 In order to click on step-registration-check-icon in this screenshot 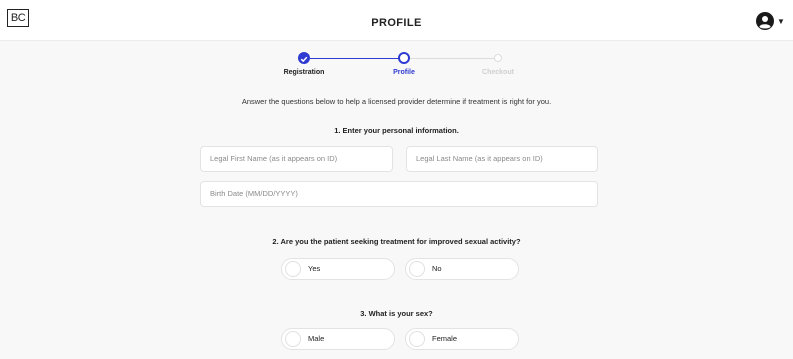, I will do `click(304, 58)`.